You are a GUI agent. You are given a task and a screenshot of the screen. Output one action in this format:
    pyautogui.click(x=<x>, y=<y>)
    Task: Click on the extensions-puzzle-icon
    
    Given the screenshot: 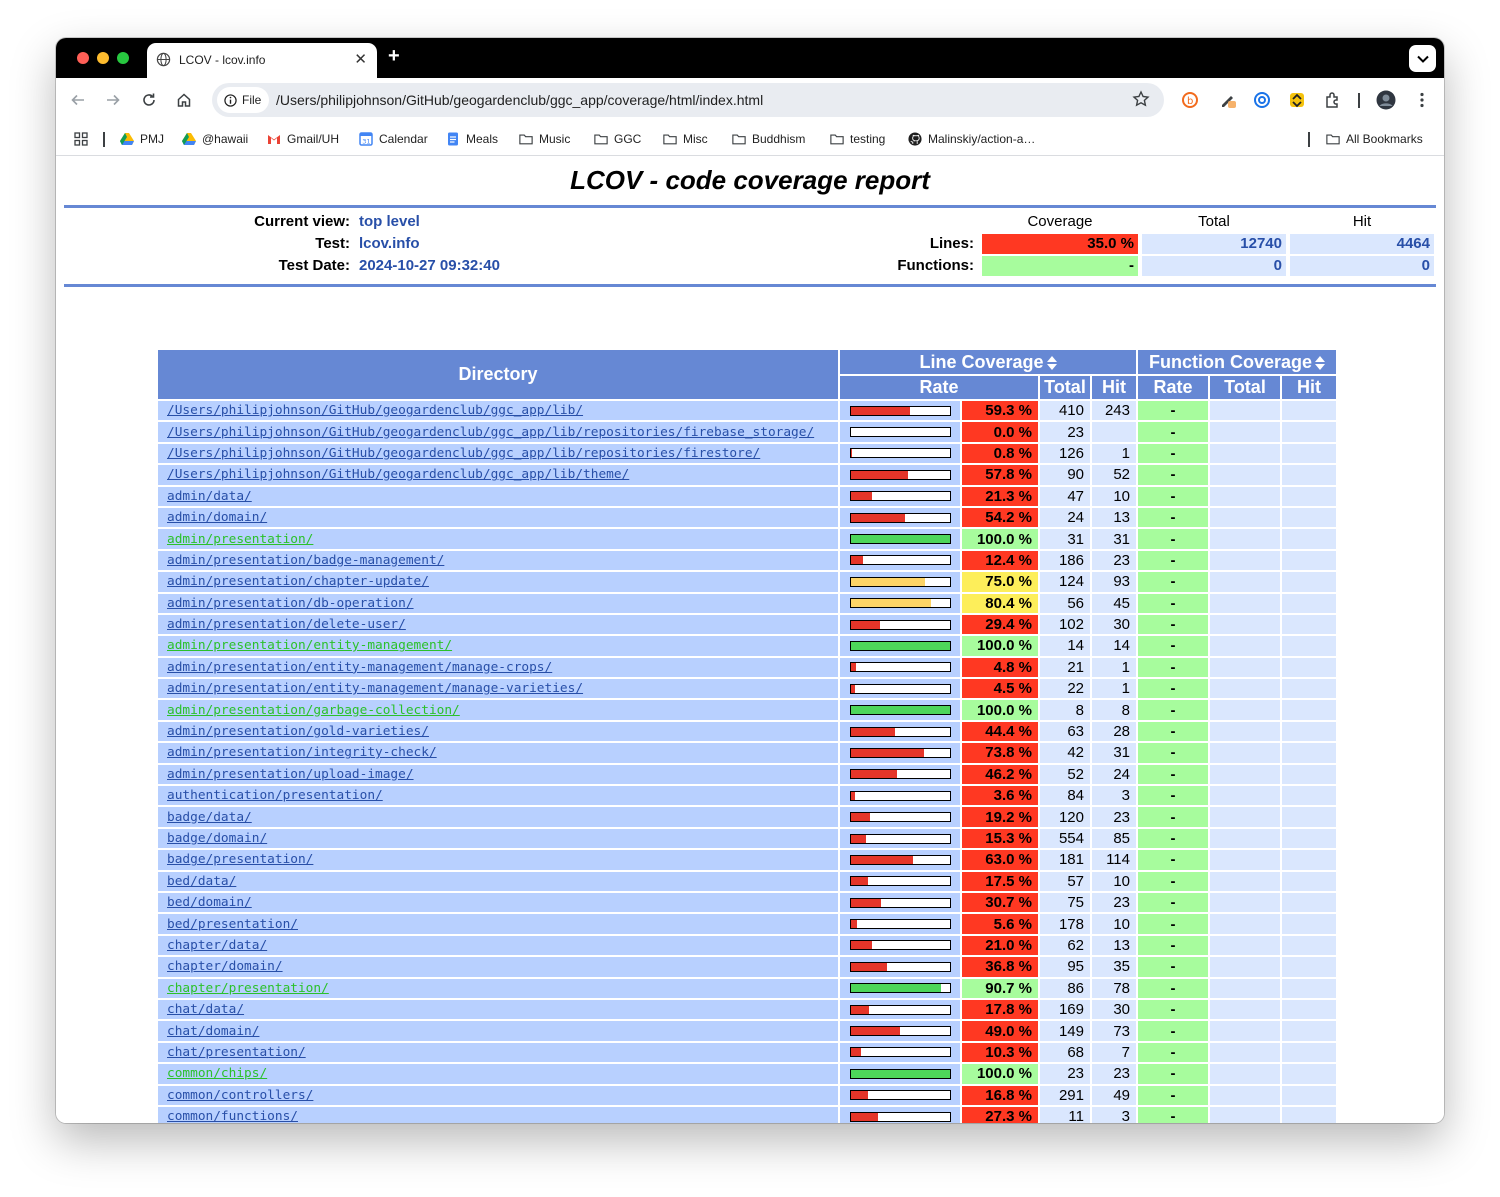 What is the action you would take?
    pyautogui.click(x=1333, y=100)
    